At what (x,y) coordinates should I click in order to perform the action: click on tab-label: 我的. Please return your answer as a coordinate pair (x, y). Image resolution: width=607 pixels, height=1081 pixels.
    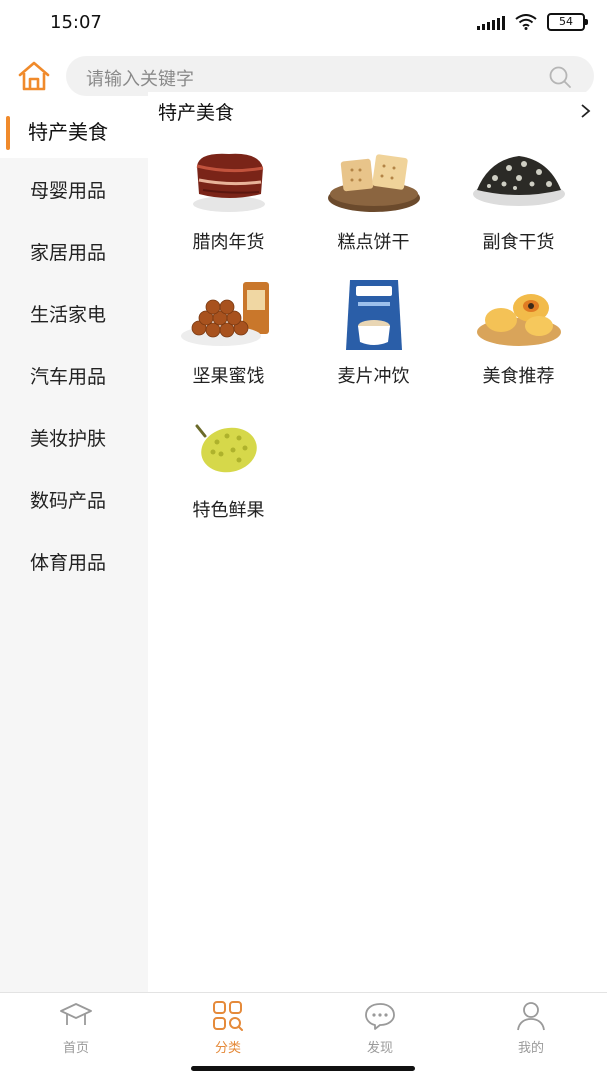
    Looking at the image, I should click on (530, 1048).